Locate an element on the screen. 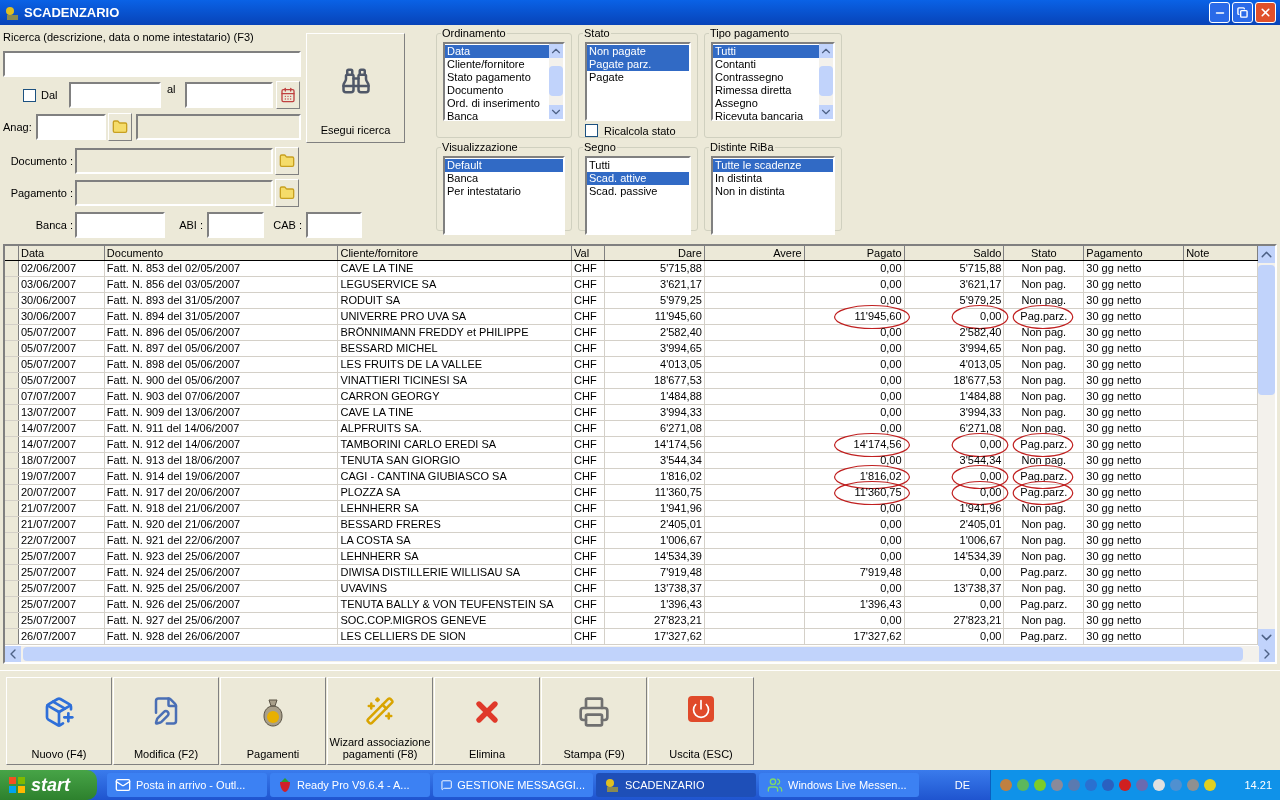 The height and width of the screenshot is (800, 1280). calendar-button is located at coordinates (288, 95).